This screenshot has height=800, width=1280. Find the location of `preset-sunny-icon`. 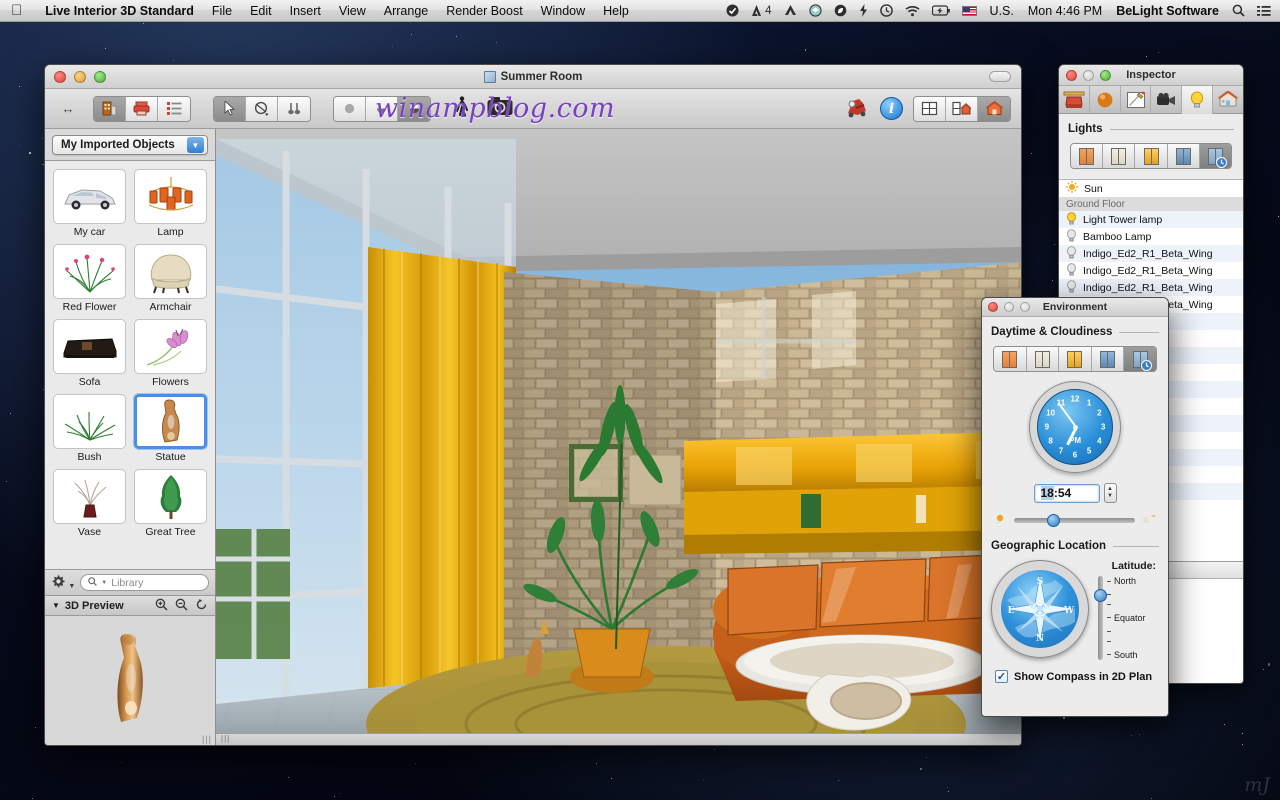

preset-sunny-icon is located at coordinates (1075, 359).